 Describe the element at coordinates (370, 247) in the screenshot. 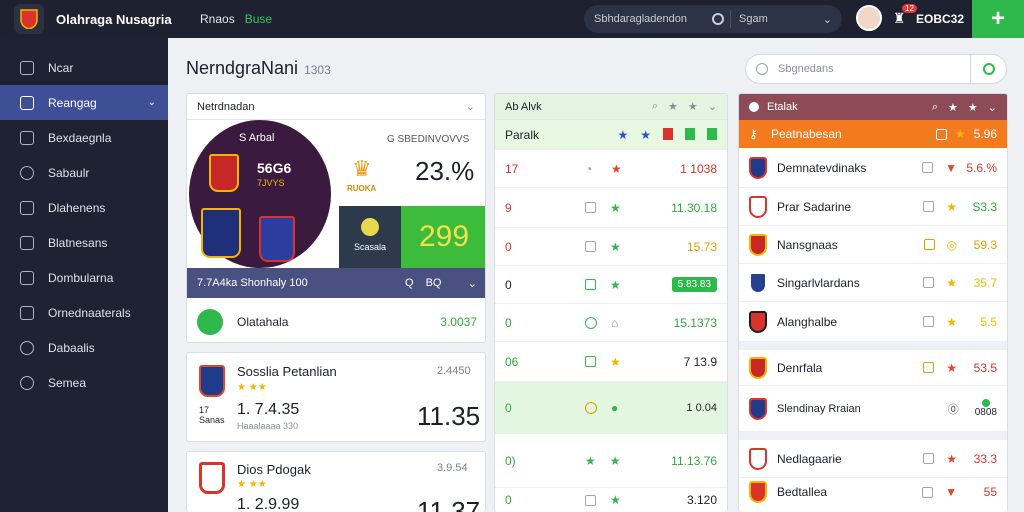

I see `brand-tile-label: Scasala` at that location.